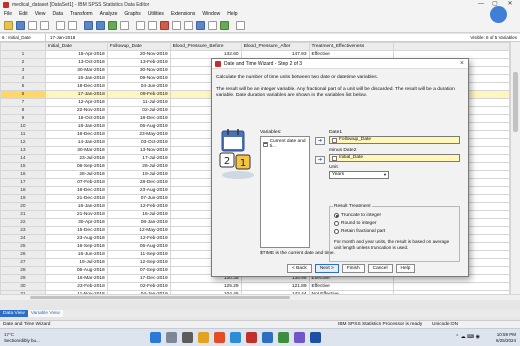 This screenshot has height=346, width=520. What do you see at coordinates (23, 142) in the screenshot?
I see `row-number: 12` at bounding box center [23, 142].